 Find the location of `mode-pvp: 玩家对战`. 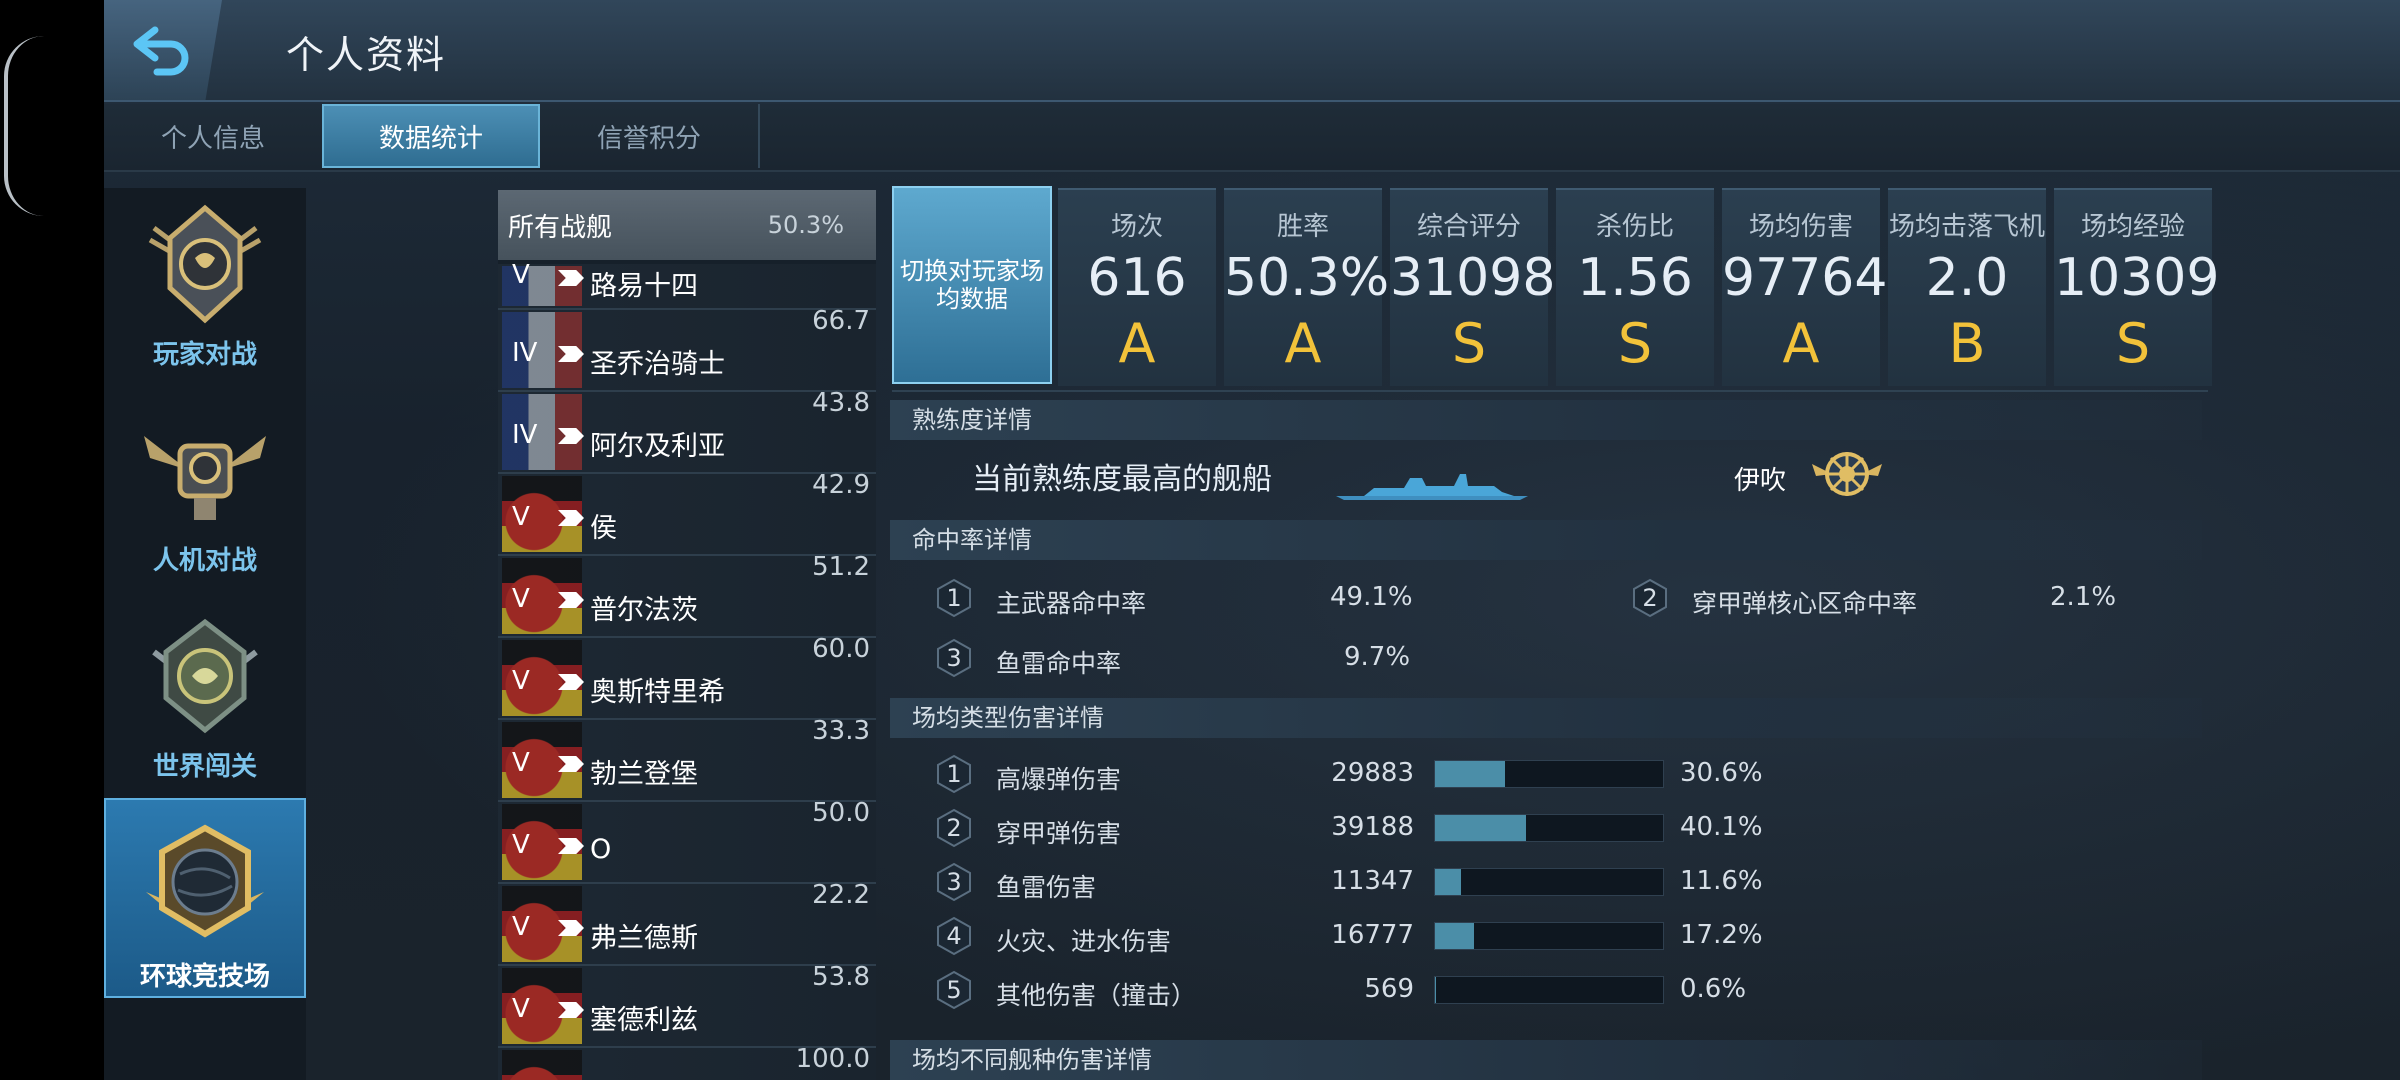

mode-pvp: 玩家对战 is located at coordinates (205, 295).